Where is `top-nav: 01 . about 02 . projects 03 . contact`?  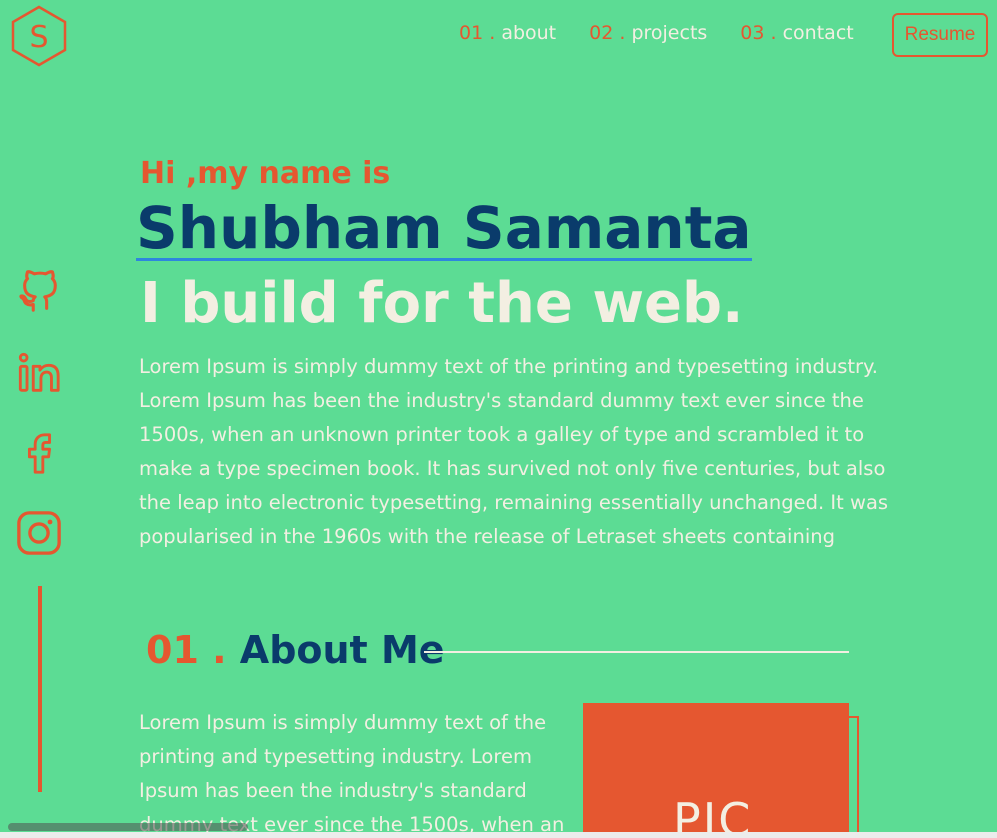
top-nav: 01 . about 02 . projects 03 . contact is located at coordinates (673, 33).